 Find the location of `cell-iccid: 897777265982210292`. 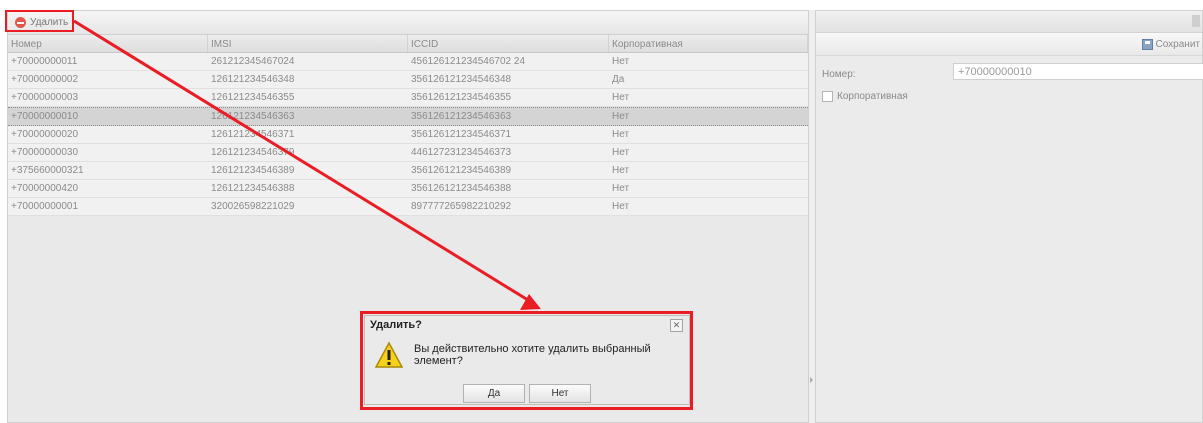

cell-iccid: 897777265982210292 is located at coordinates (461, 206).